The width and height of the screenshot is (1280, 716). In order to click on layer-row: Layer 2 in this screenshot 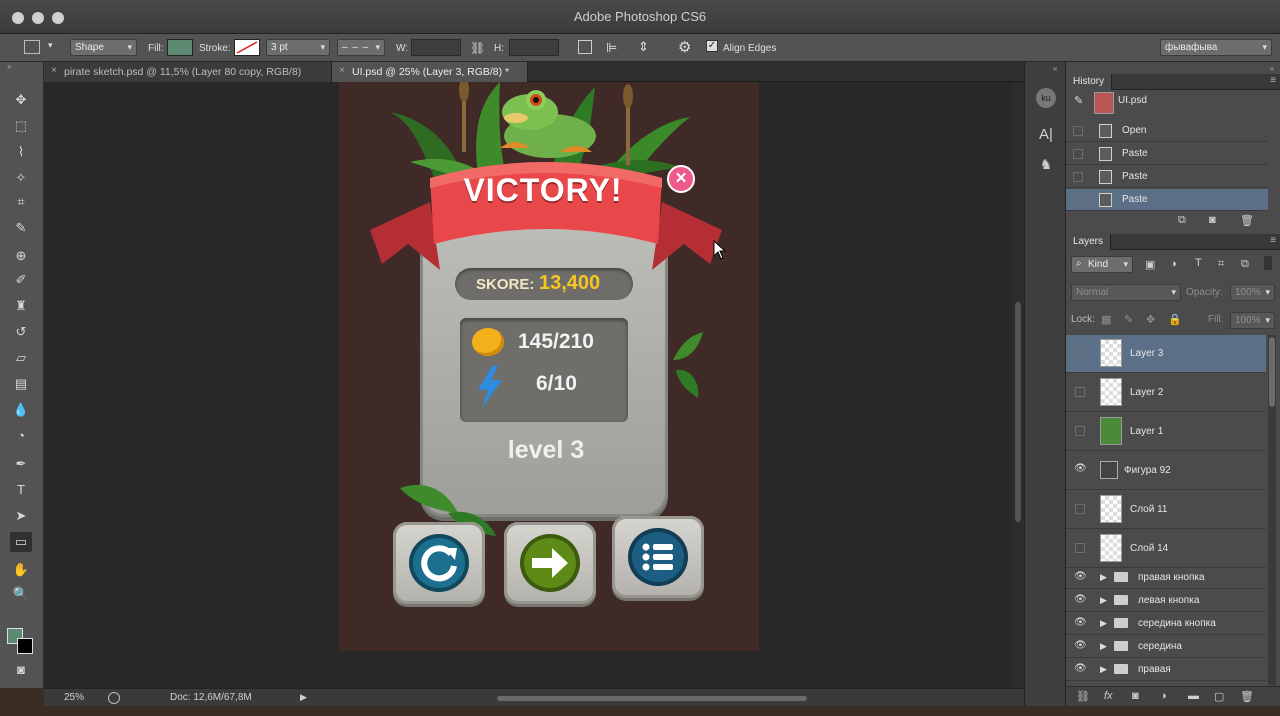, I will do `click(1166, 393)`.